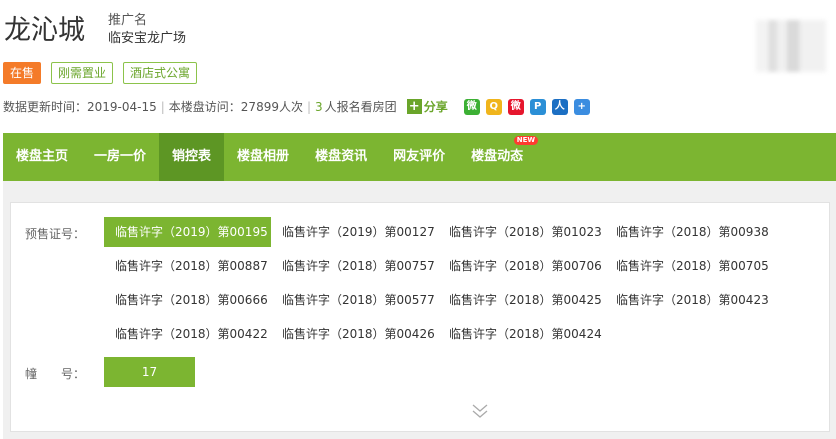  What do you see at coordinates (319, 107) in the screenshot?
I see `signup-count: 3` at bounding box center [319, 107].